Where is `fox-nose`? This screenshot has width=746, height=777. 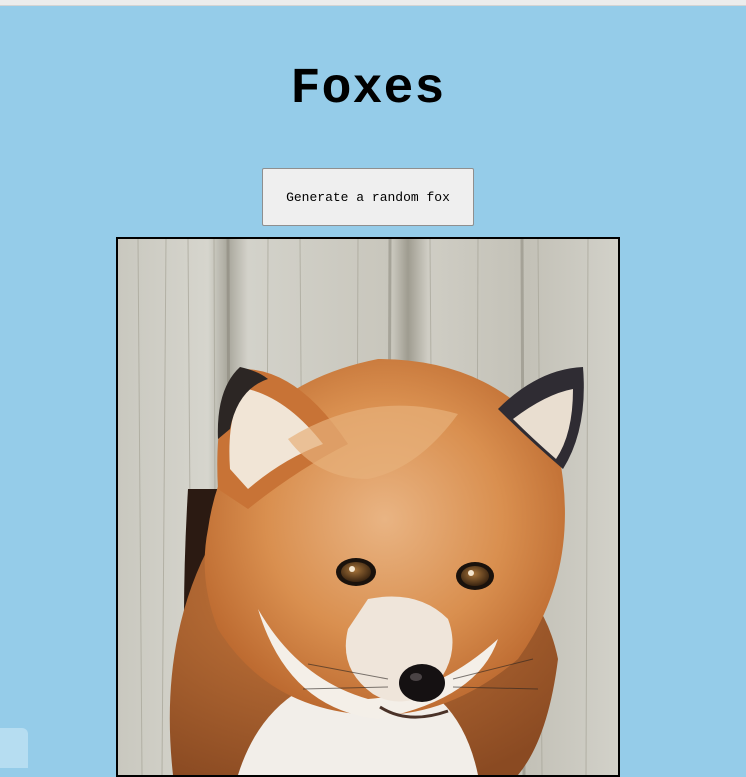
fox-nose is located at coordinates (422, 683).